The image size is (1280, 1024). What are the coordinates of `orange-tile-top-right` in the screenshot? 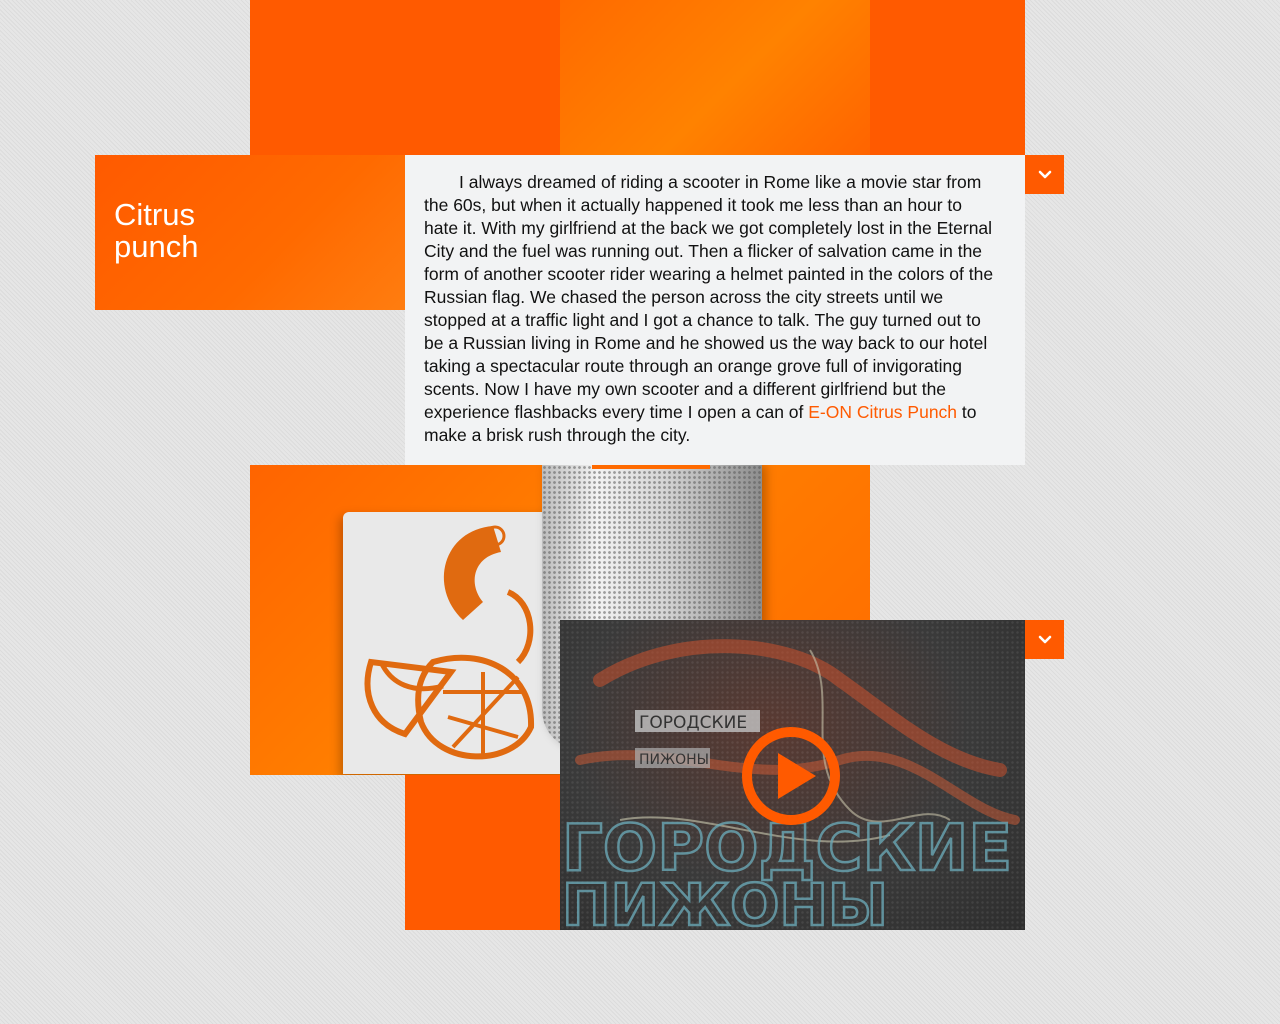 It's located at (947, 77).